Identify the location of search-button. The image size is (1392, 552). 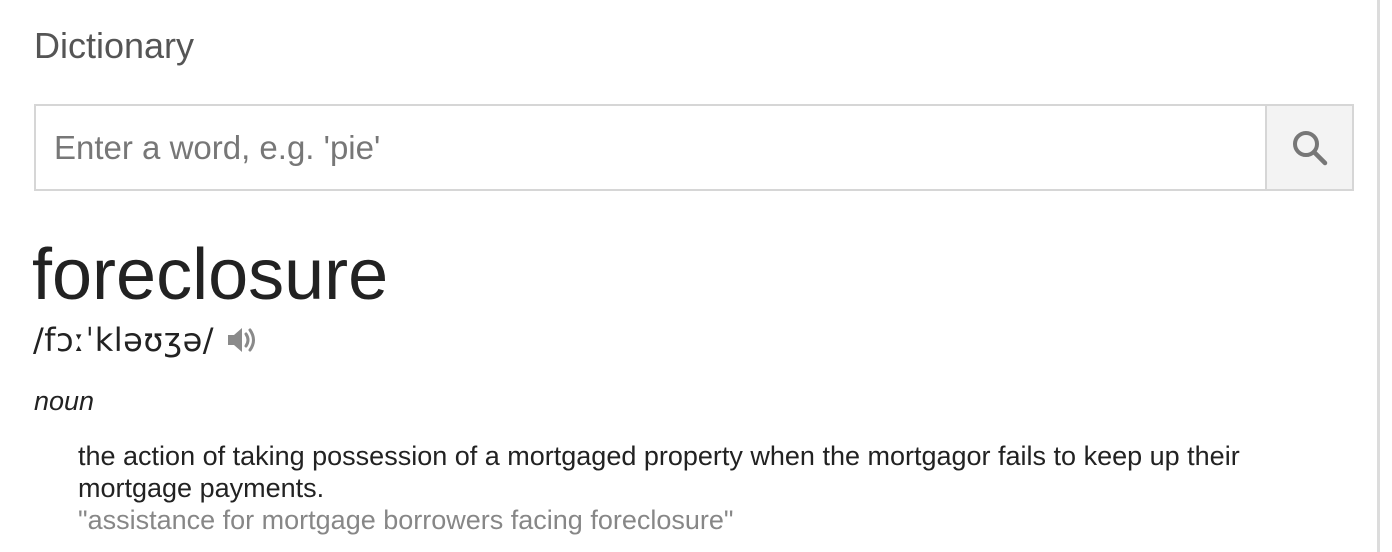
(1309, 147).